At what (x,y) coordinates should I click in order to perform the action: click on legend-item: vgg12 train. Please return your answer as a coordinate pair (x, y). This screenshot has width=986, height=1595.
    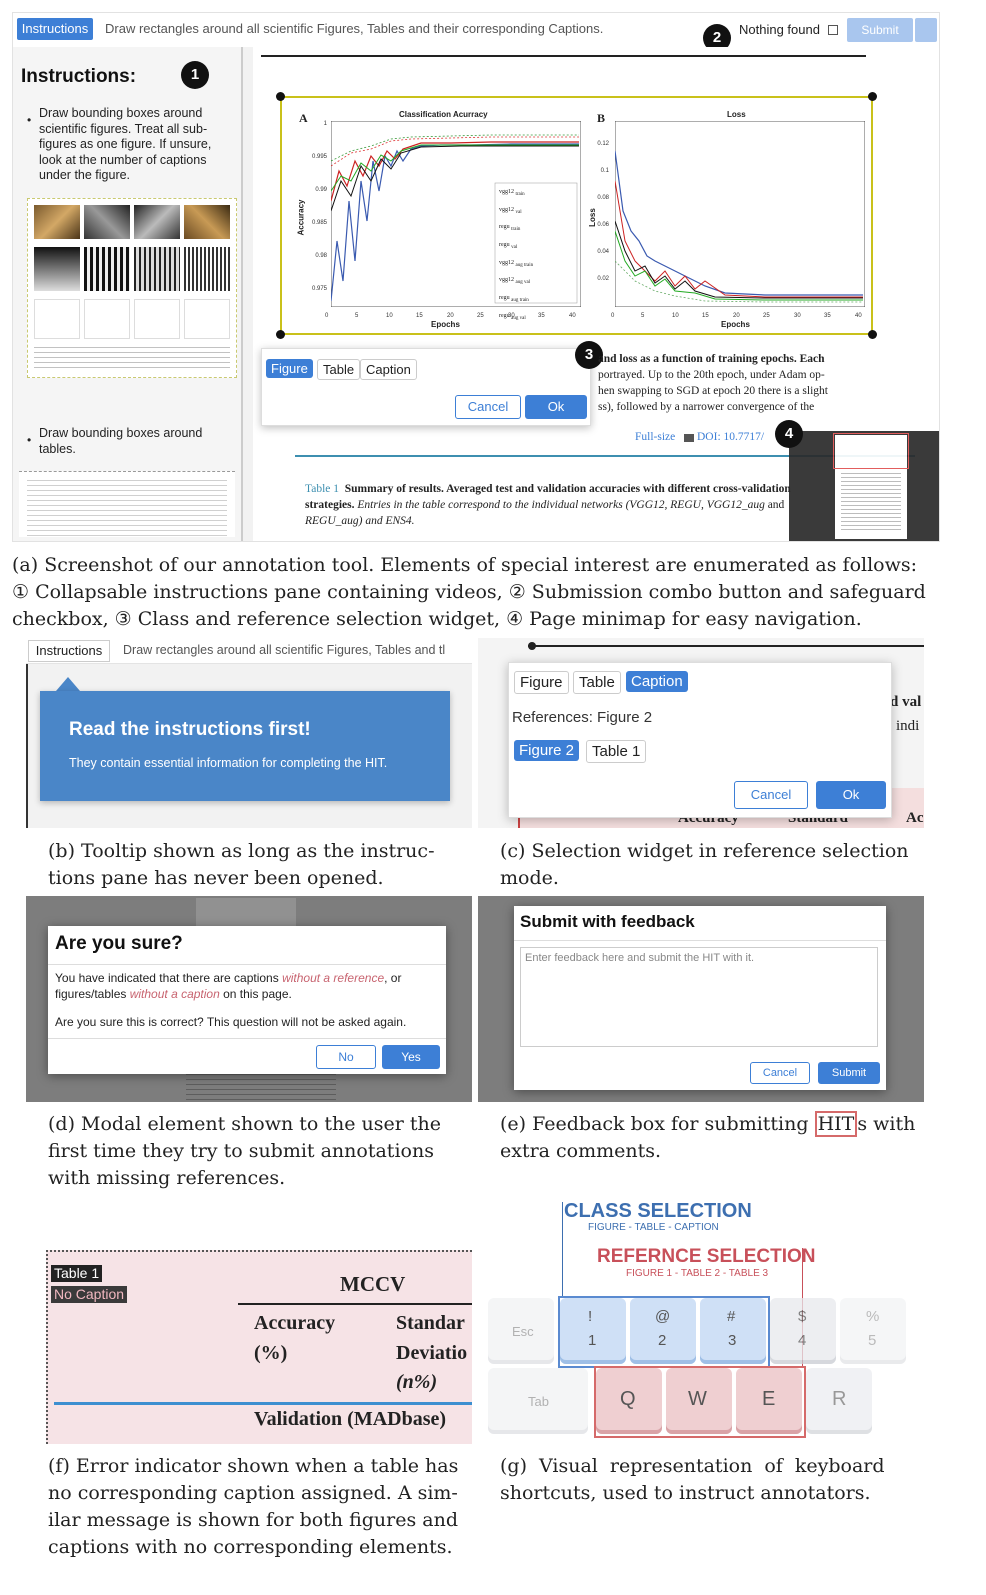
    Looking at the image, I should click on (512, 193).